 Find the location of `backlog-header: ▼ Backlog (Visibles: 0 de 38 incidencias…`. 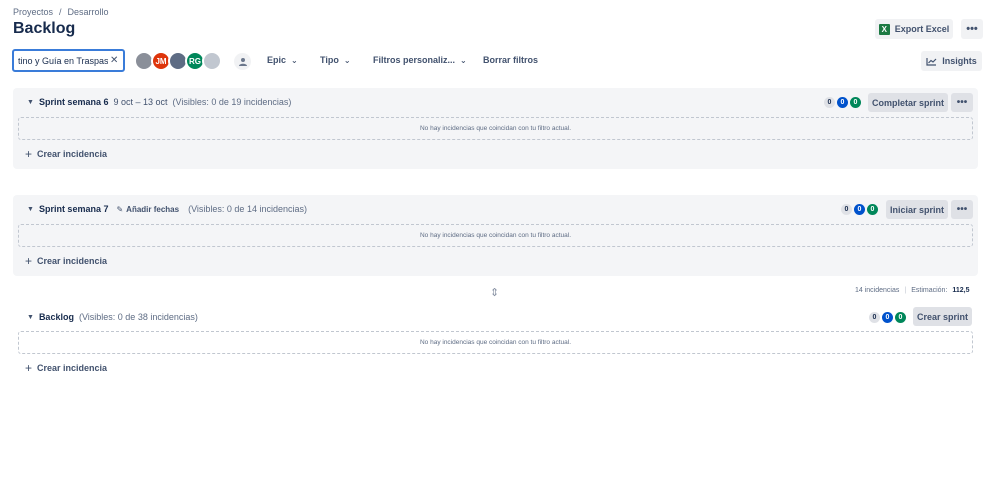

backlog-header: ▼ Backlog (Visibles: 0 de 38 incidencias… is located at coordinates (495, 320).